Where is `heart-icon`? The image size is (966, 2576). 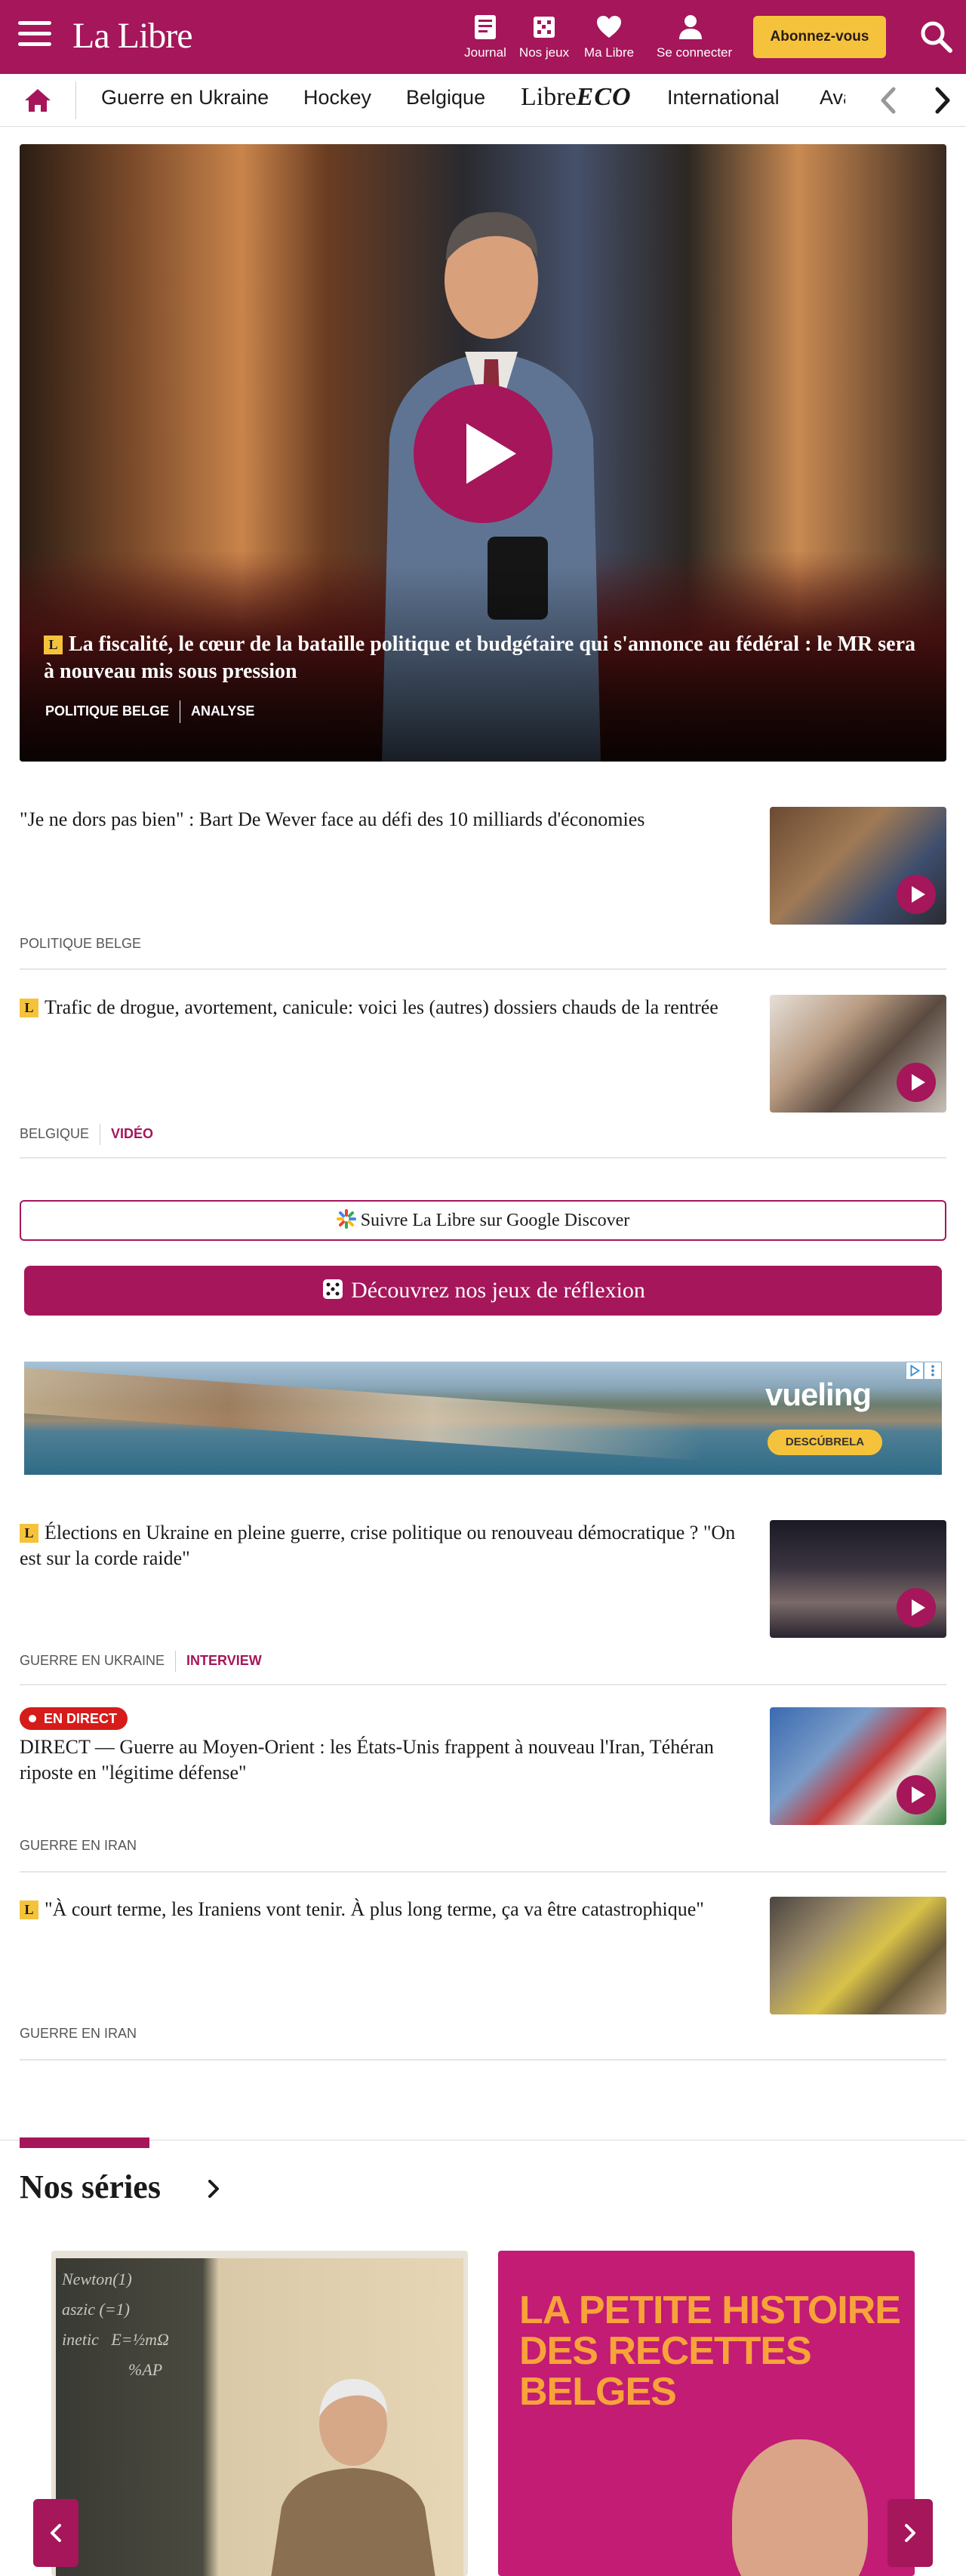 heart-icon is located at coordinates (609, 27).